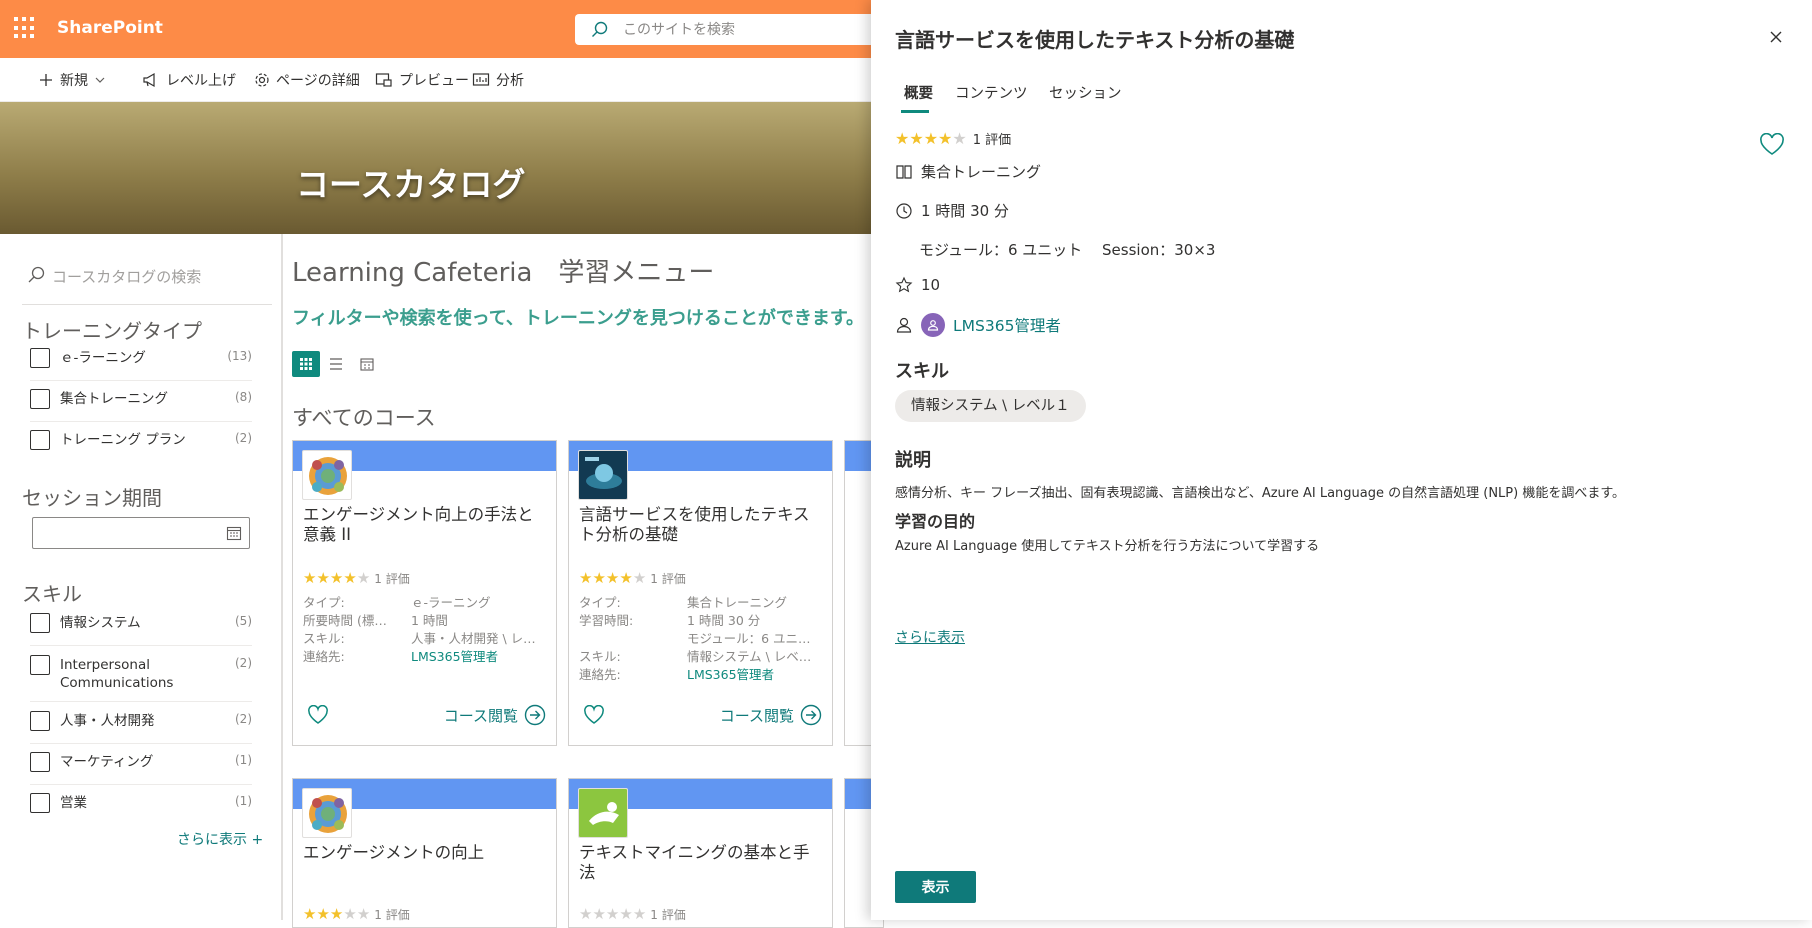 This screenshot has height=928, width=1812. I want to click on list-icon, so click(336, 364).